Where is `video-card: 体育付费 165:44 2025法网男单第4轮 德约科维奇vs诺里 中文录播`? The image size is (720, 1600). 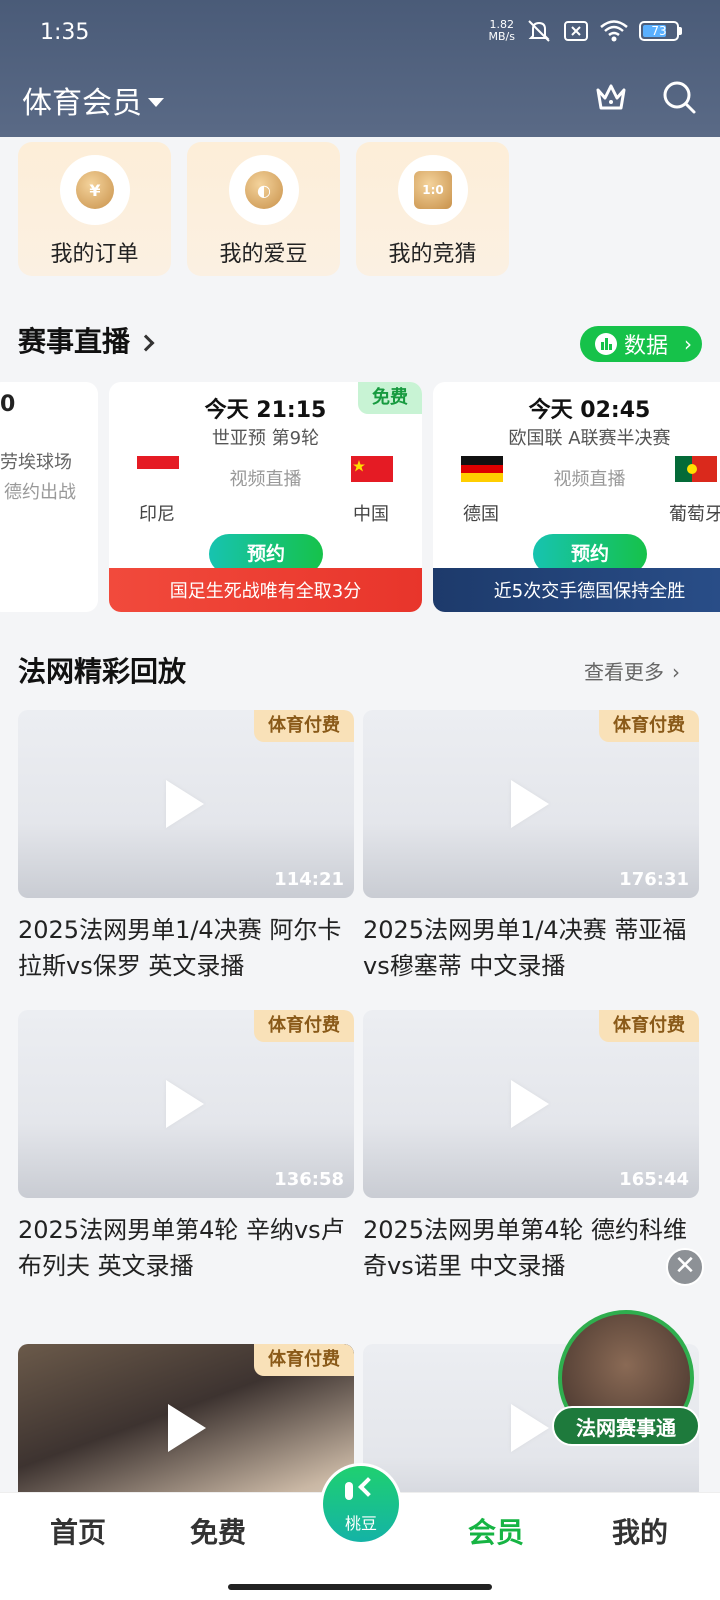 video-card: 体育付费 165:44 2025法网男单第4轮 德约科维奇vs诺里 中文录播 is located at coordinates (531, 1147).